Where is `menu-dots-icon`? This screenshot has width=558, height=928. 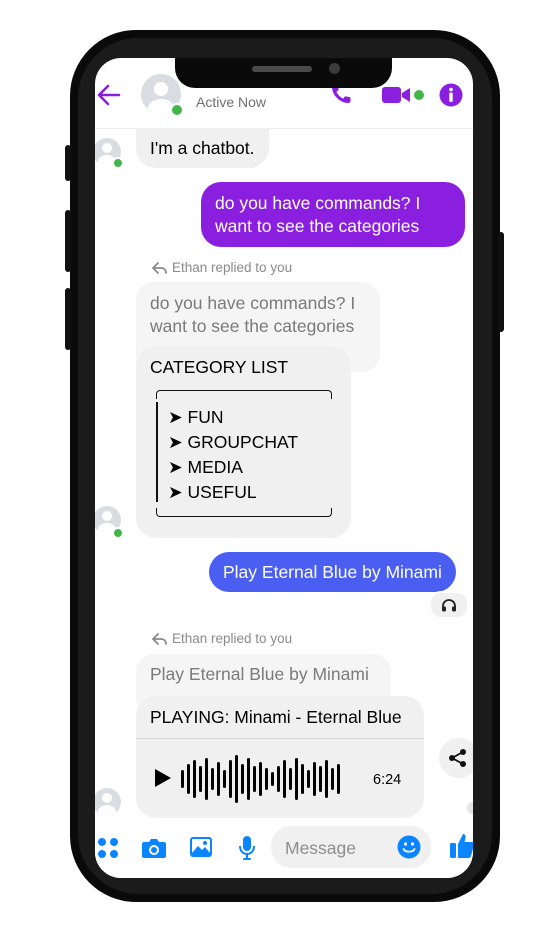
menu-dots-icon is located at coordinates (108, 848).